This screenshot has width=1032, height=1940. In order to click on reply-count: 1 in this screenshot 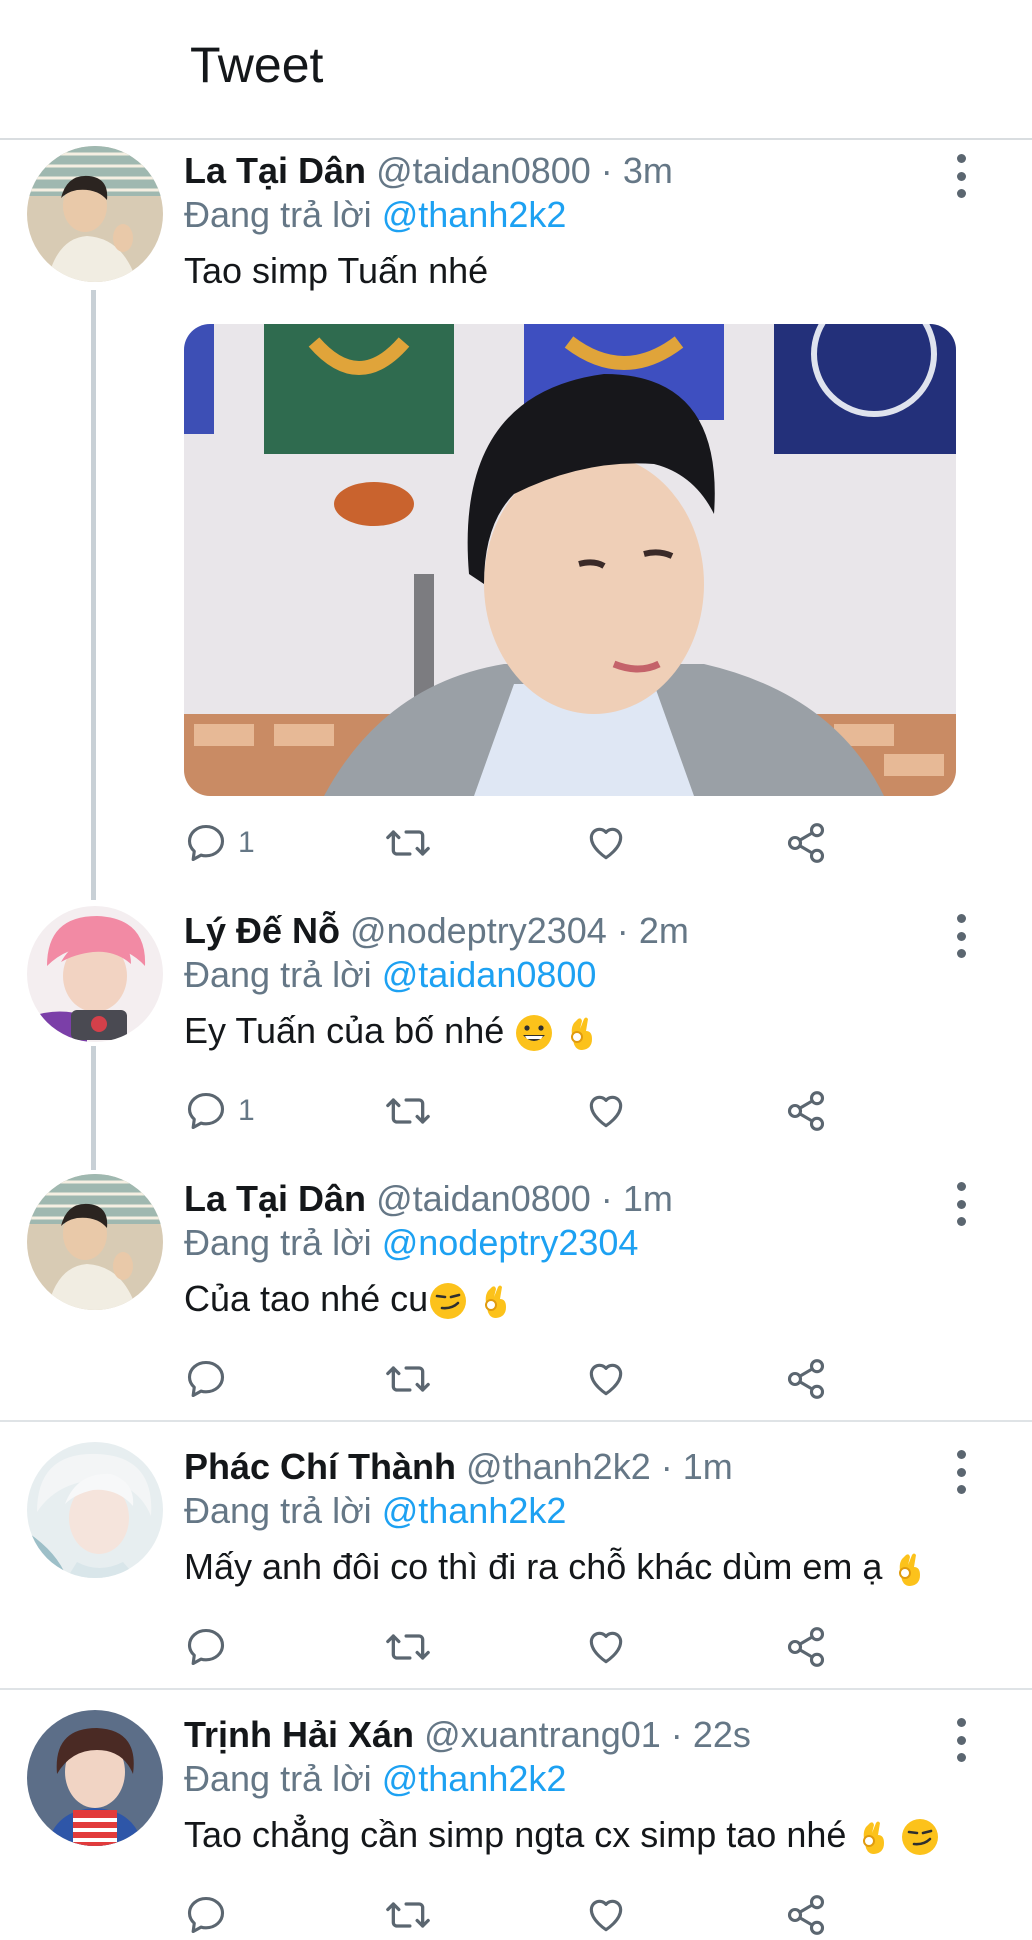, I will do `click(246, 1110)`.